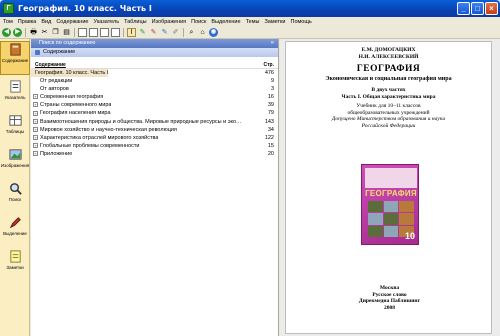 The image size is (500, 336). What do you see at coordinates (15, 128) in the screenshot?
I see `sidebar-item-tables: Таблицы` at bounding box center [15, 128].